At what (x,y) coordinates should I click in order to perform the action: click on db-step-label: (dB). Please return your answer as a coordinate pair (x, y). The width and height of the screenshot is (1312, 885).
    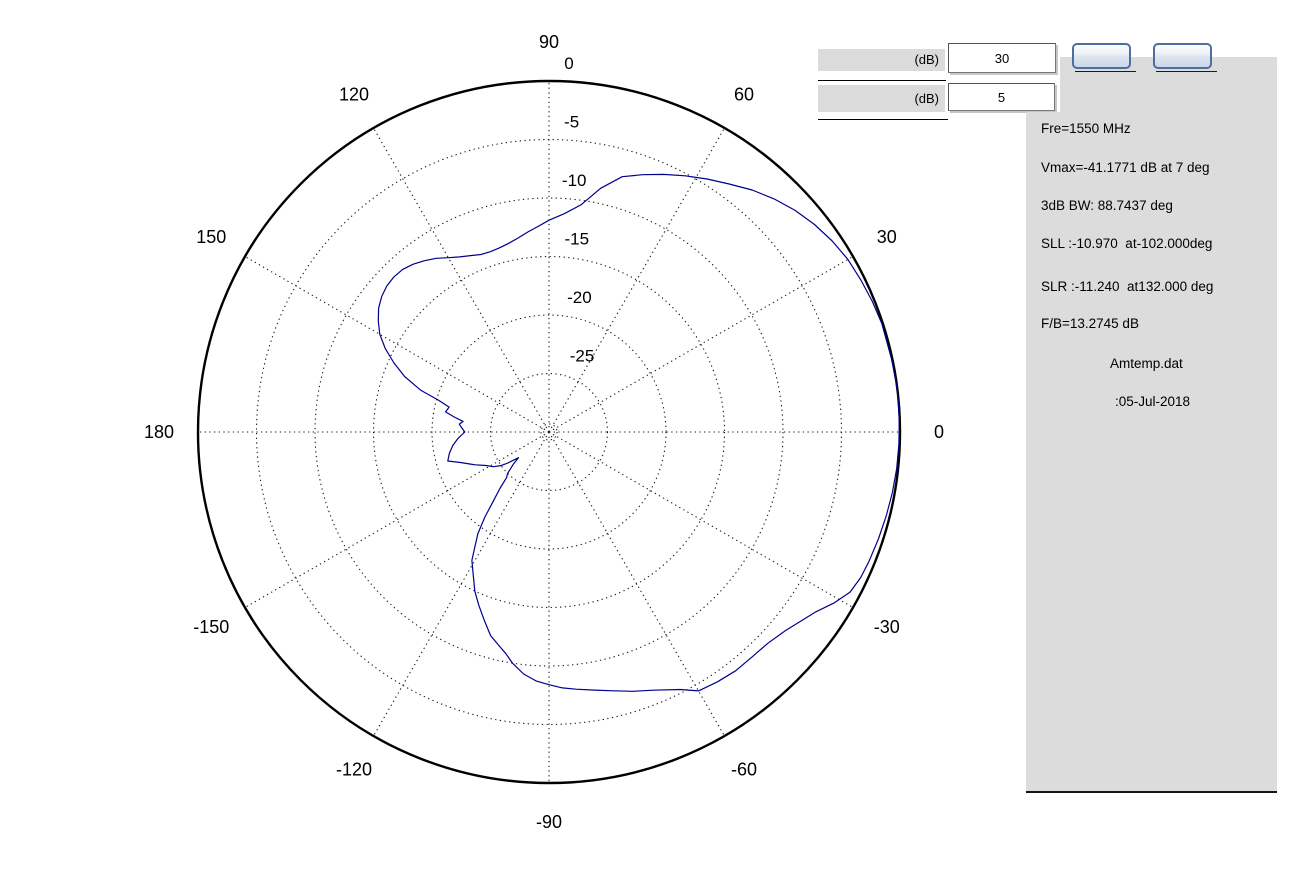
    Looking at the image, I should click on (881, 98).